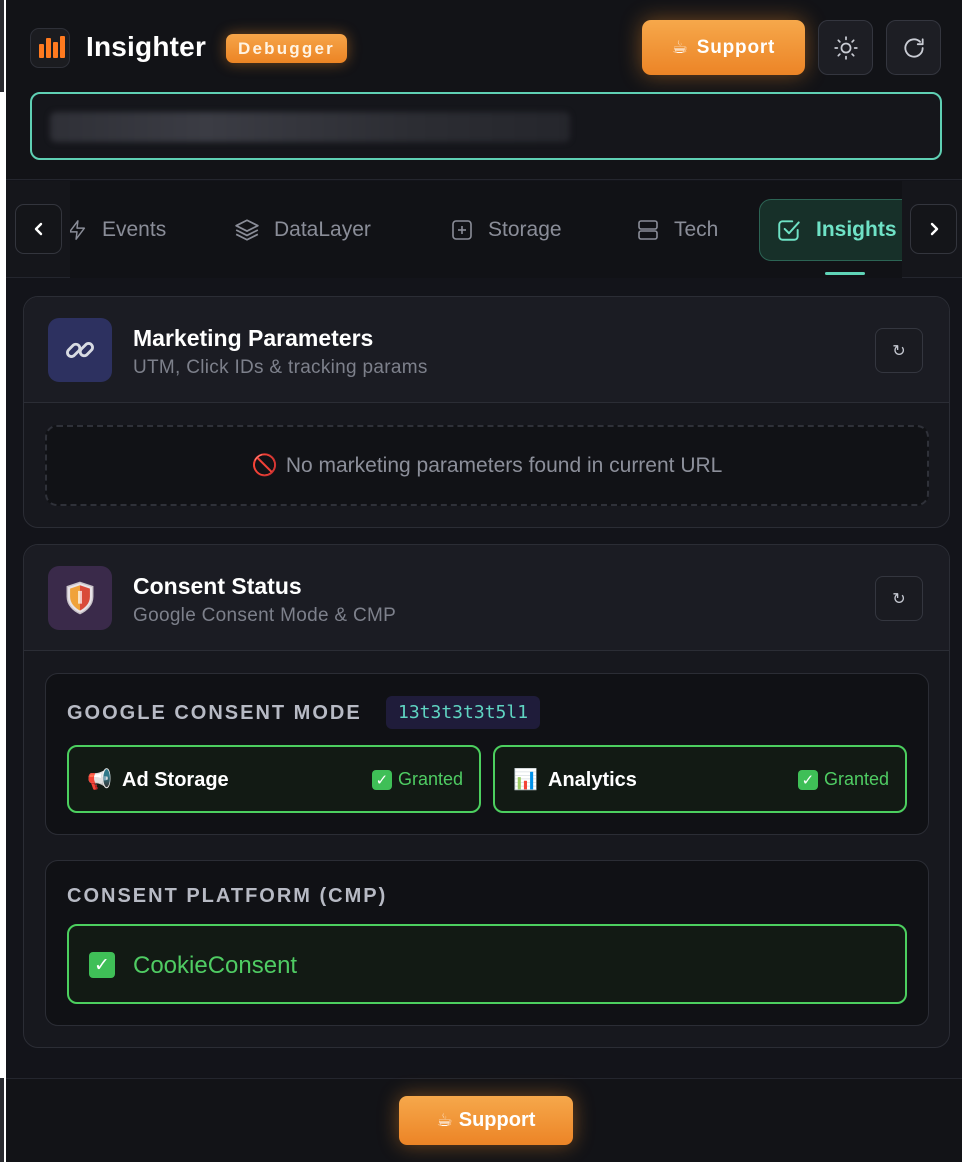 This screenshot has width=962, height=1162. Describe the element at coordinates (253, 338) in the screenshot. I see `card-title: Marketing Parameters` at that location.